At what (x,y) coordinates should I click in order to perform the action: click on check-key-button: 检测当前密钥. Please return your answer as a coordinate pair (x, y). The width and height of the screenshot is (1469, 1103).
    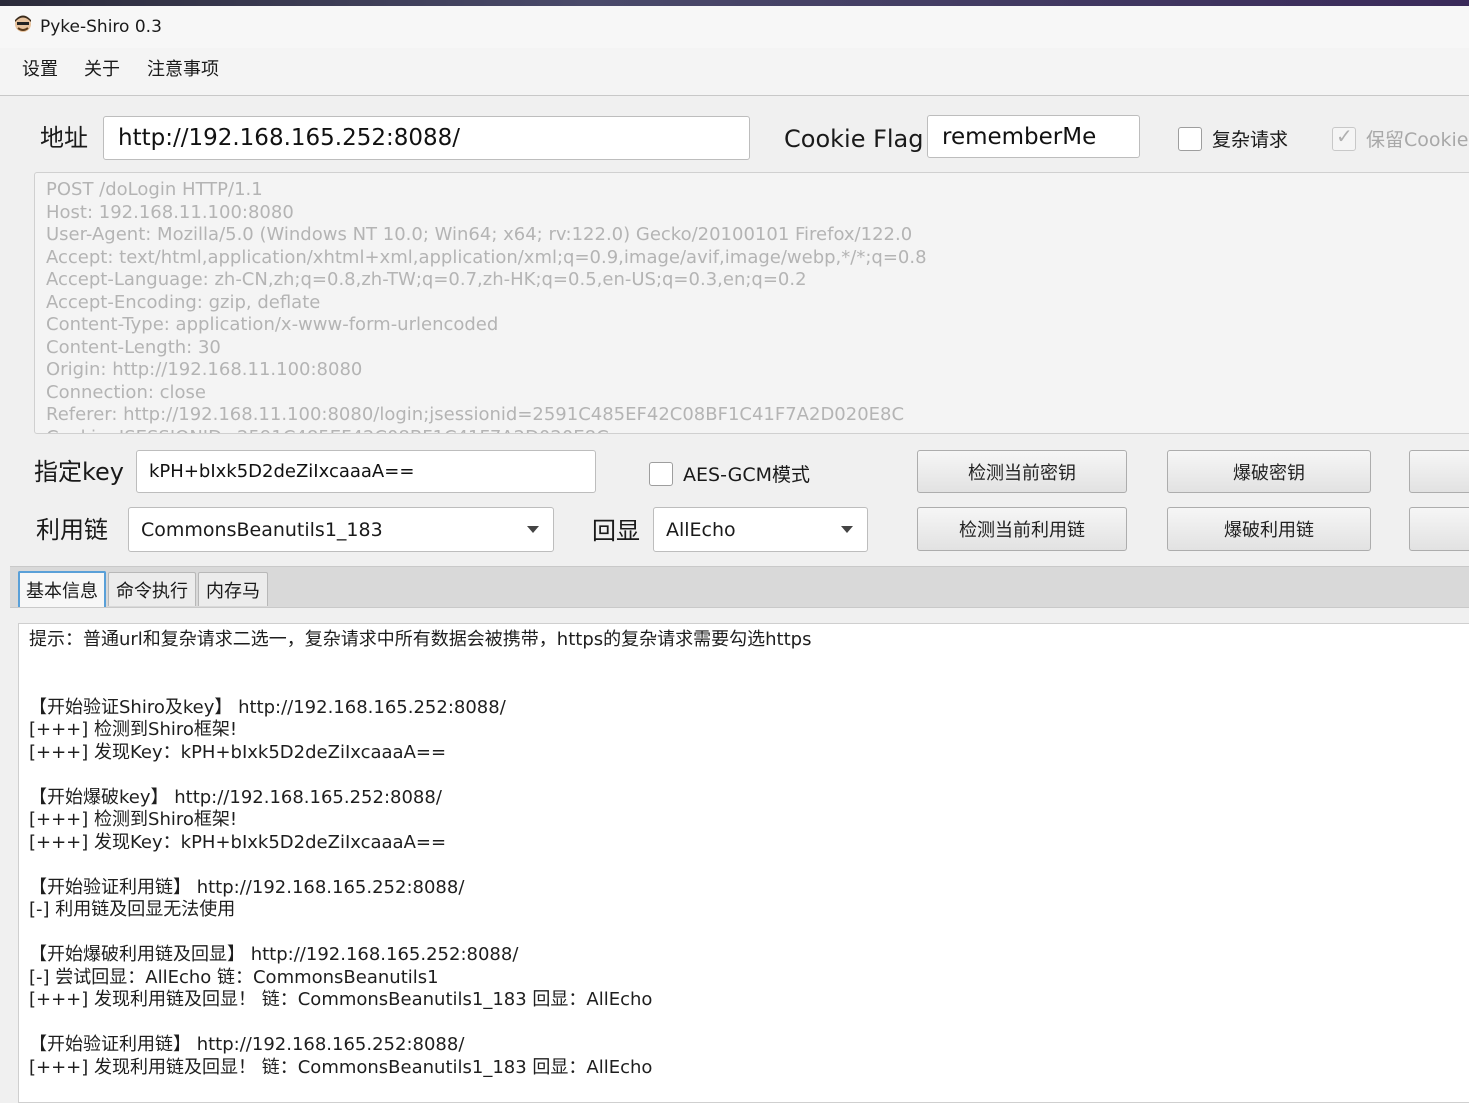
    Looking at the image, I should click on (1022, 471).